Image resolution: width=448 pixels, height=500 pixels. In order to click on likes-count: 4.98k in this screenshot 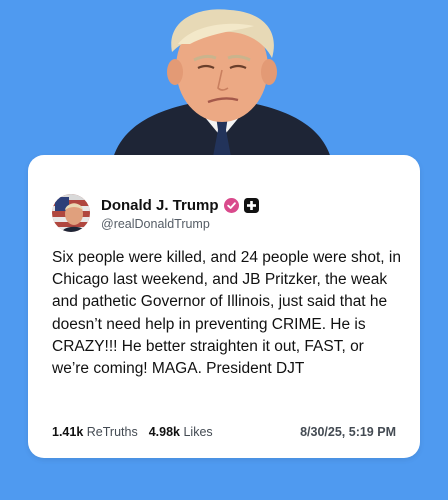, I will do `click(164, 432)`.